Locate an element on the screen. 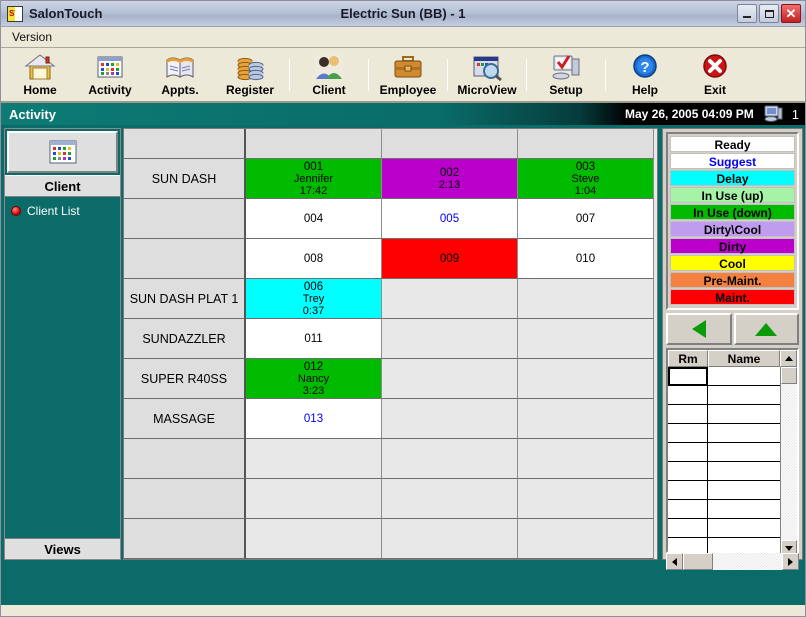  grid-row-label: SUNDAZZLER is located at coordinates (185, 339).